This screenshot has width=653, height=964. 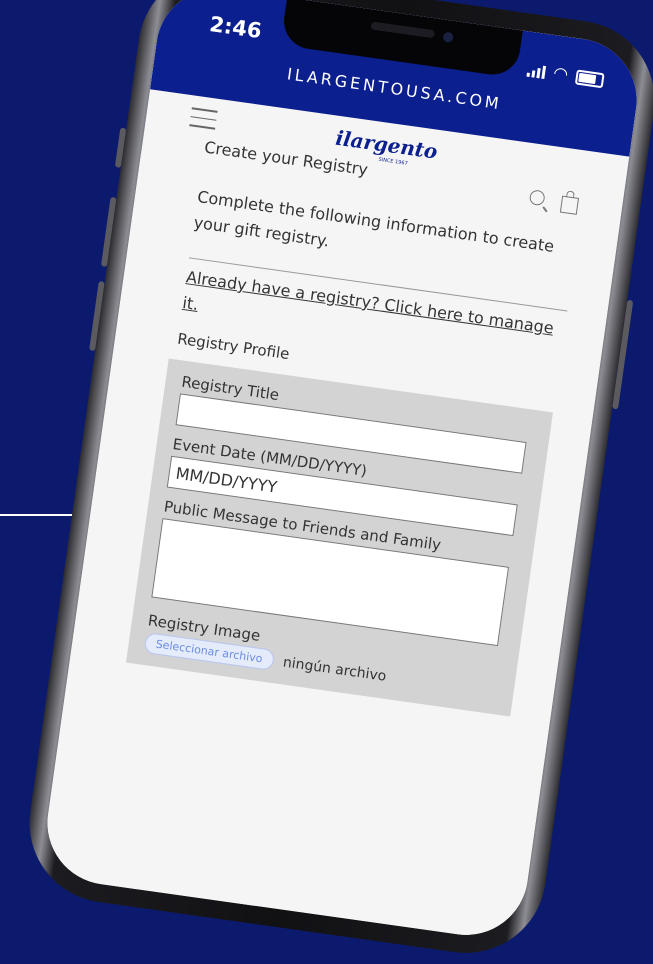 I want to click on wifi-icon: ◠, so click(x=560, y=74).